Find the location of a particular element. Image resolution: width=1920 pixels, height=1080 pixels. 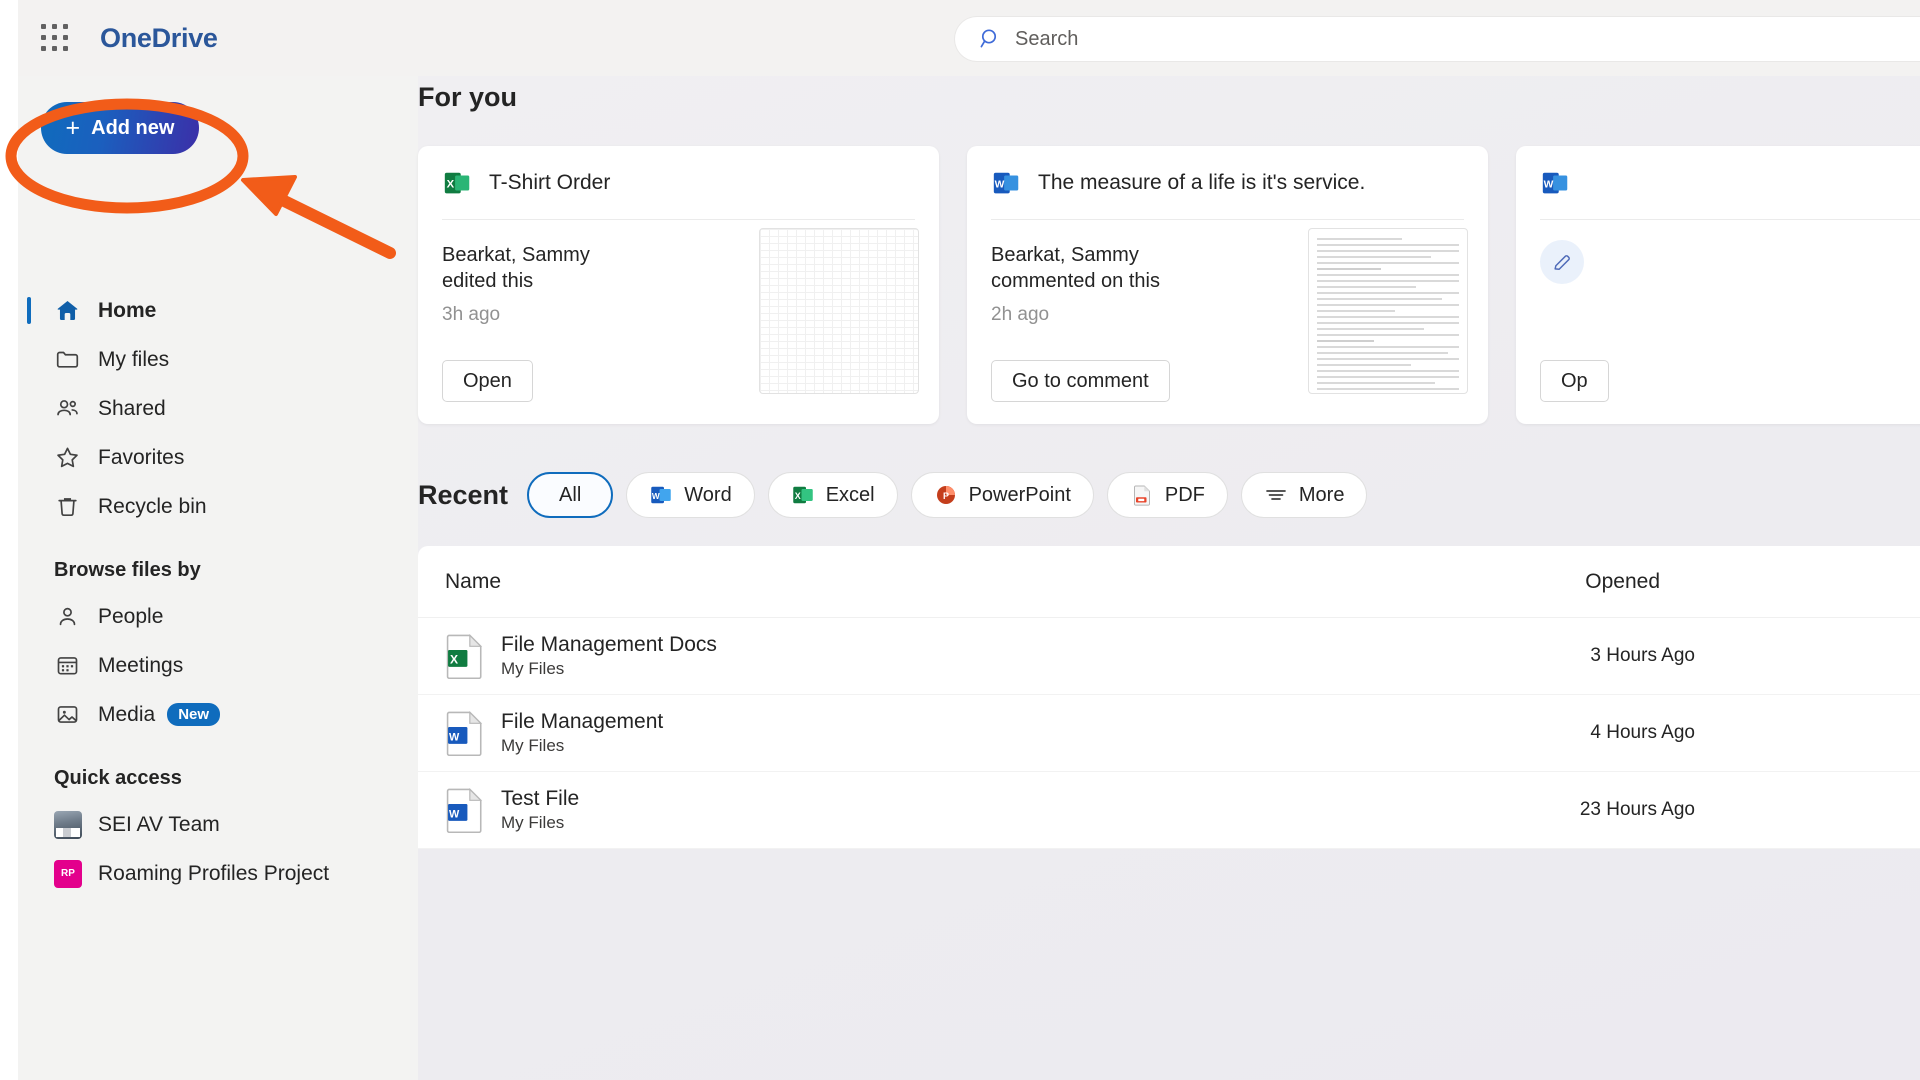

sidebar-item-meetings: Meetings is located at coordinates (218, 665).